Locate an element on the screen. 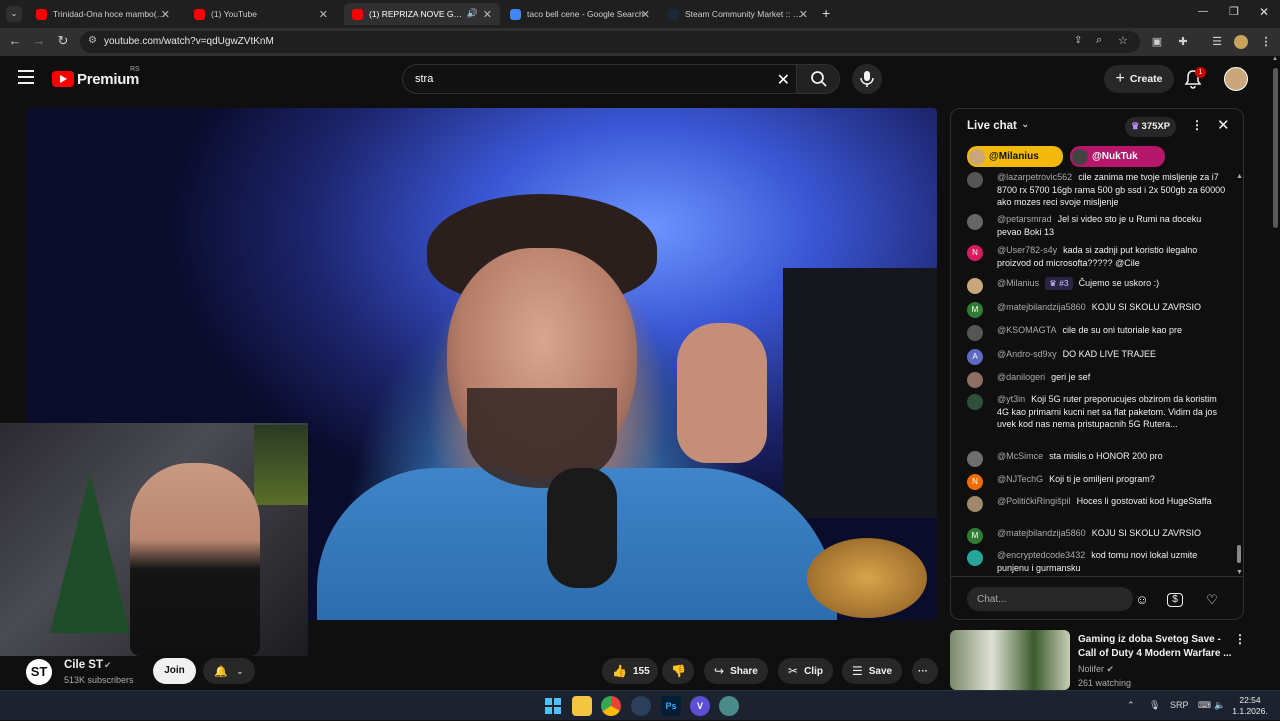 The height and width of the screenshot is (721, 1280). channel-name: Cile ST is located at coordinates (83, 665).